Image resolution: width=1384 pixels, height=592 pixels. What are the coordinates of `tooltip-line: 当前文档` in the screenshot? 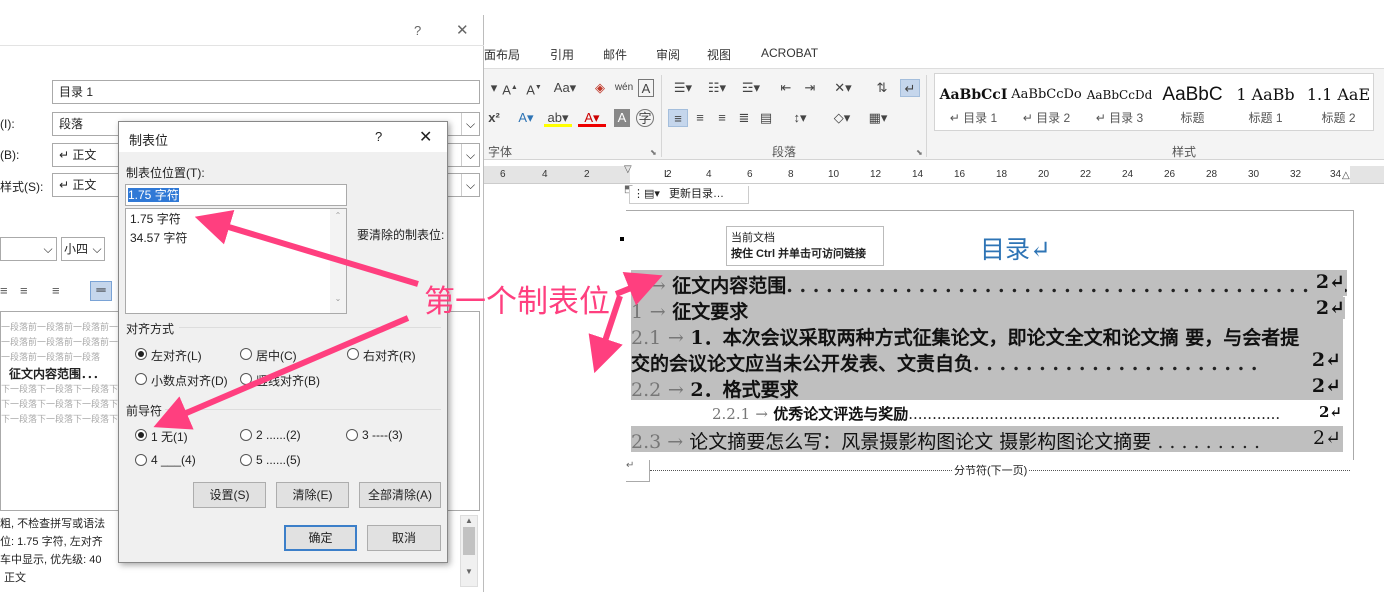 It's located at (753, 238).